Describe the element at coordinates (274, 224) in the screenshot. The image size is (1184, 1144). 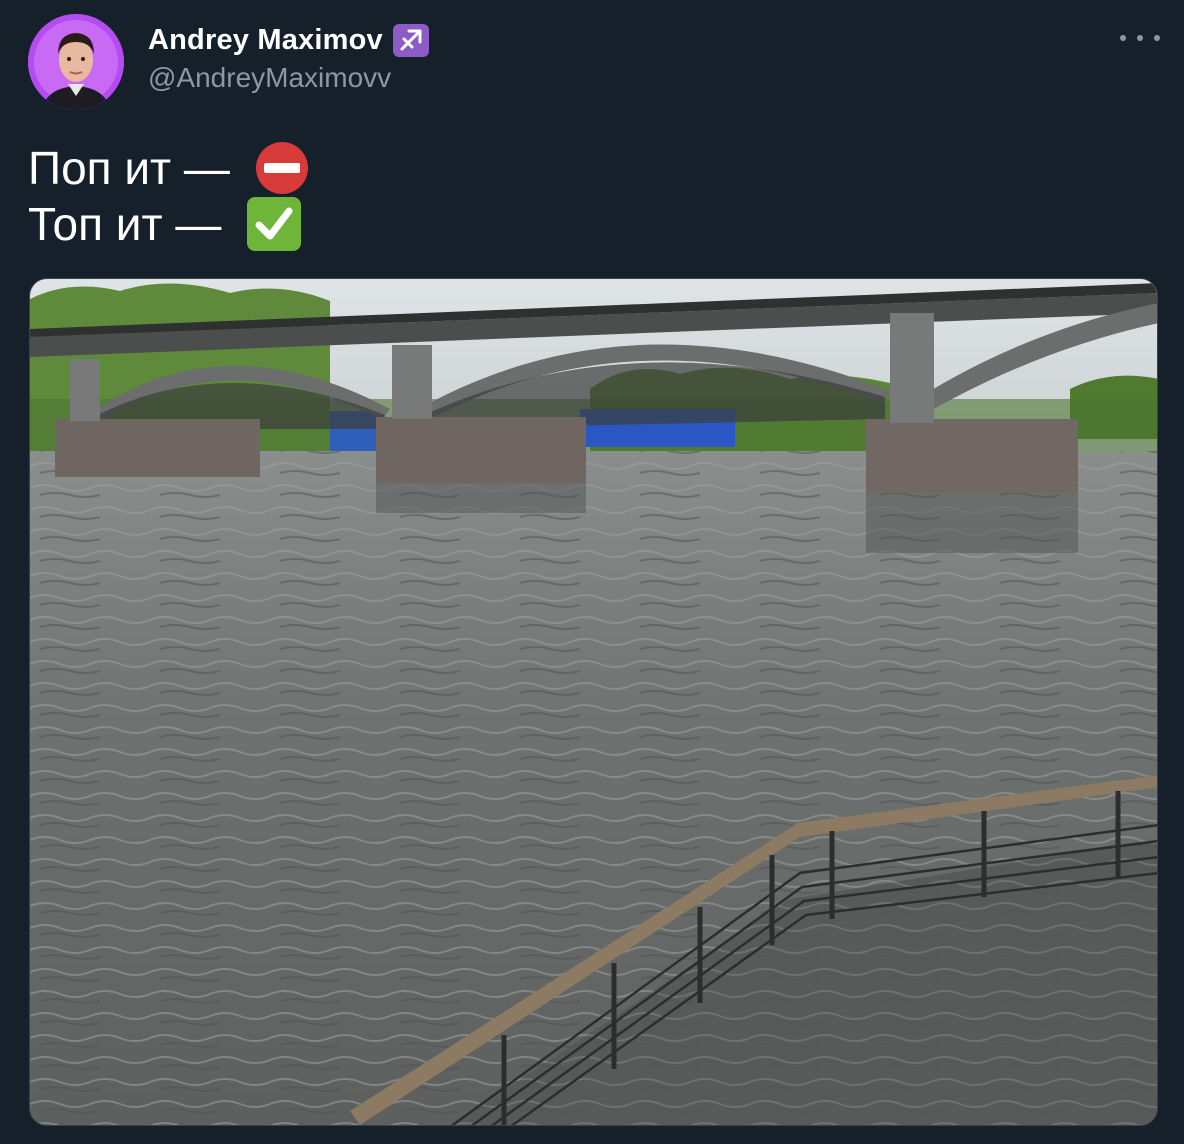
I see `check-mark-button-icon` at that location.